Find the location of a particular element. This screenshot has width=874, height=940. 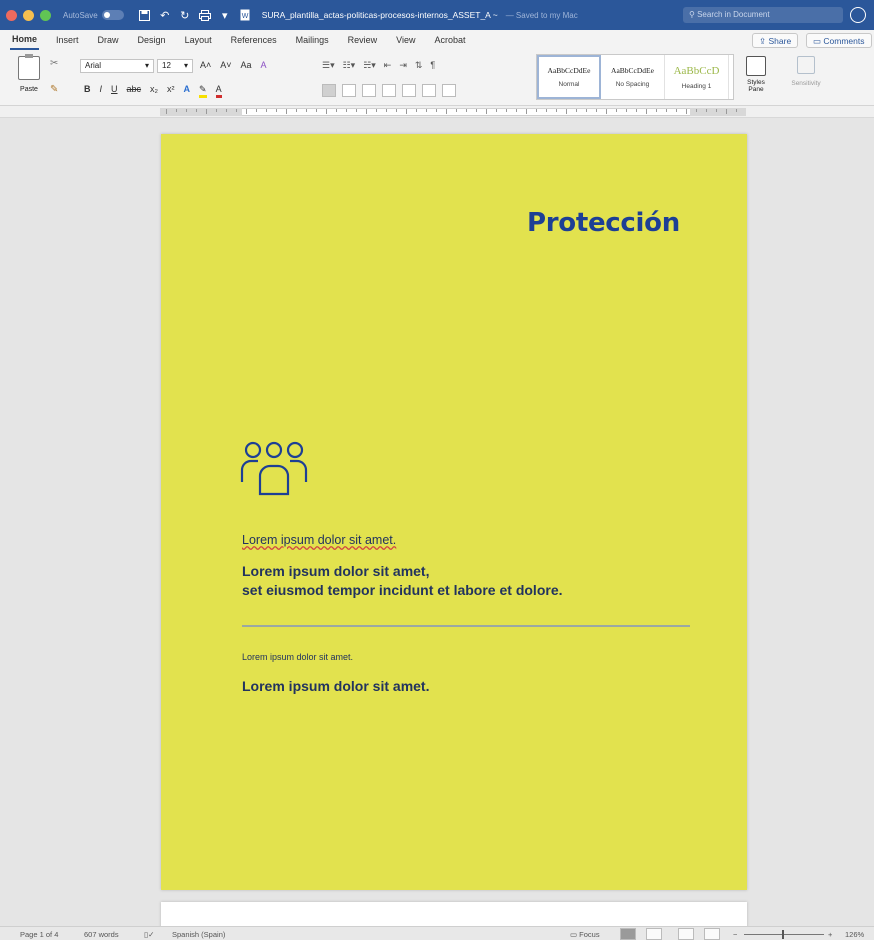

font-name-select: Arial ▾ is located at coordinates (117, 66).